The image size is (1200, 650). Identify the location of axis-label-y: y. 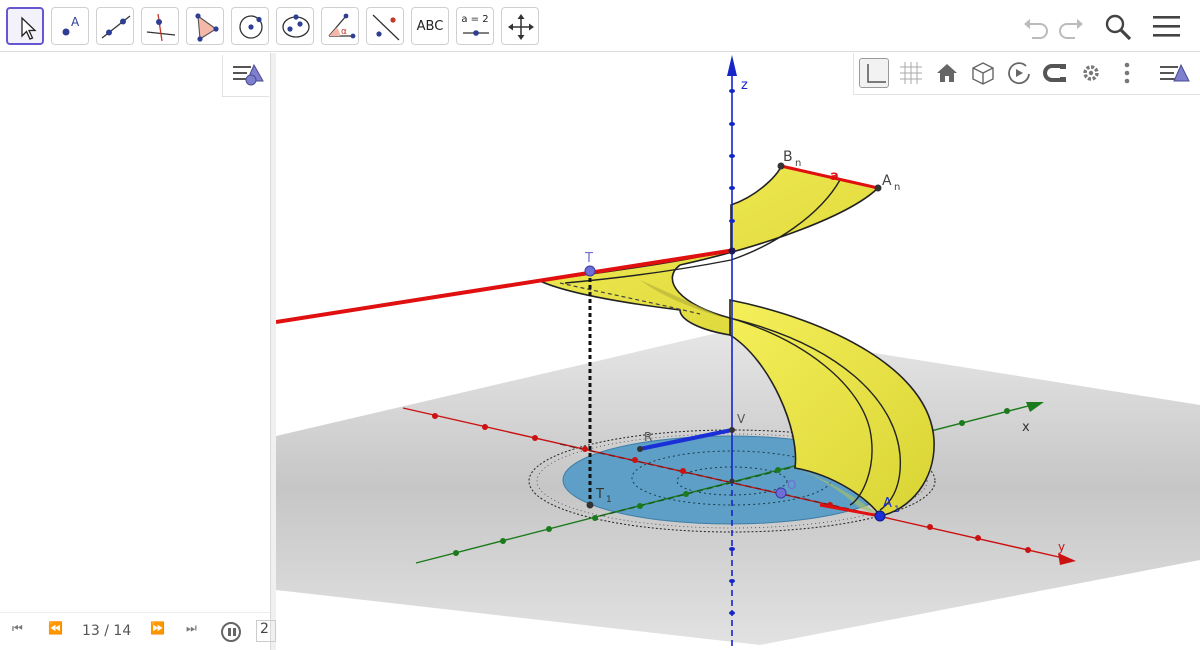
(1061, 547).